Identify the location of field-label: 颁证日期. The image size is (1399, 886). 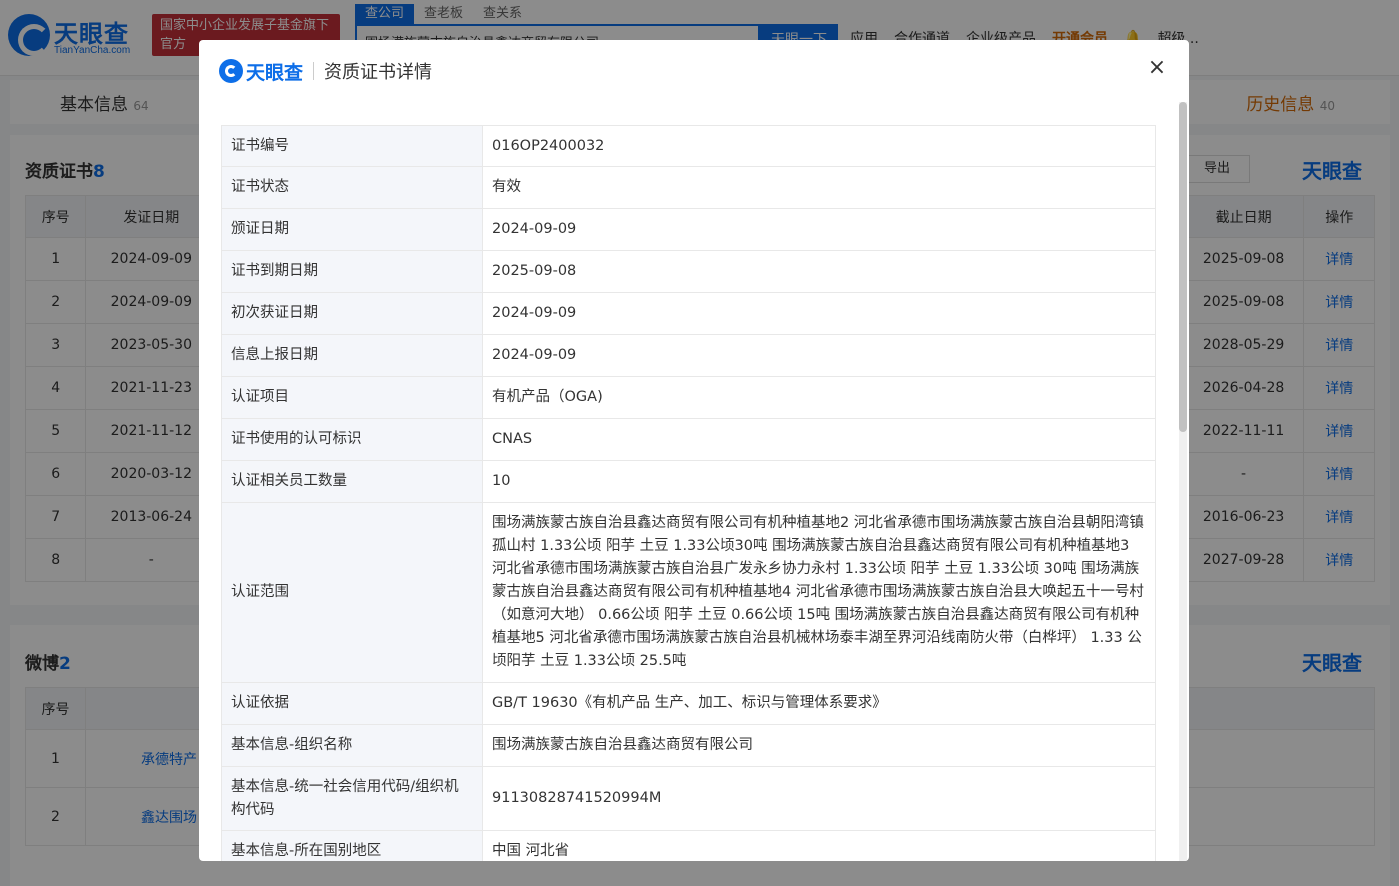
(352, 229).